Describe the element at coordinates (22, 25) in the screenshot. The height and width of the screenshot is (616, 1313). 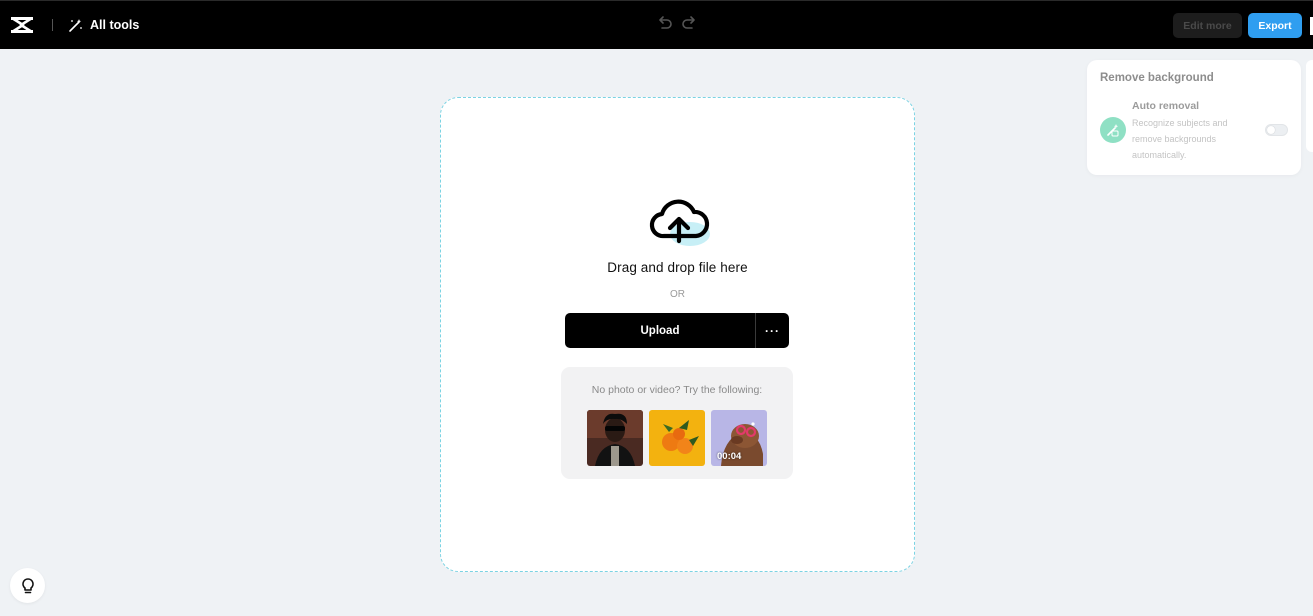
I see `capcut-logo-icon` at that location.